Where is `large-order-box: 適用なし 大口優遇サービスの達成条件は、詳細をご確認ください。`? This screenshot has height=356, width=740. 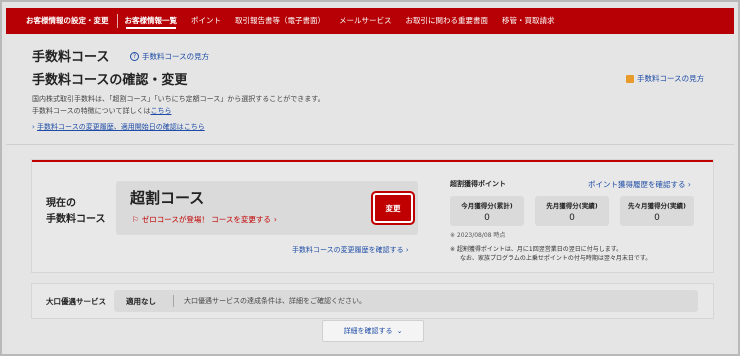
large-order-box: 適用なし 大口優遇サービスの達成条件は、詳細をご確認ください。 is located at coordinates (406, 301).